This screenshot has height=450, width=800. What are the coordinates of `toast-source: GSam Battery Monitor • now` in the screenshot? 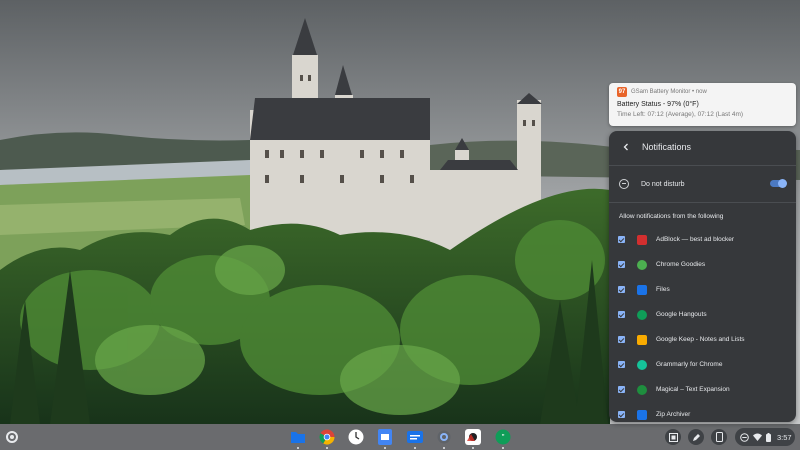 It's located at (669, 92).